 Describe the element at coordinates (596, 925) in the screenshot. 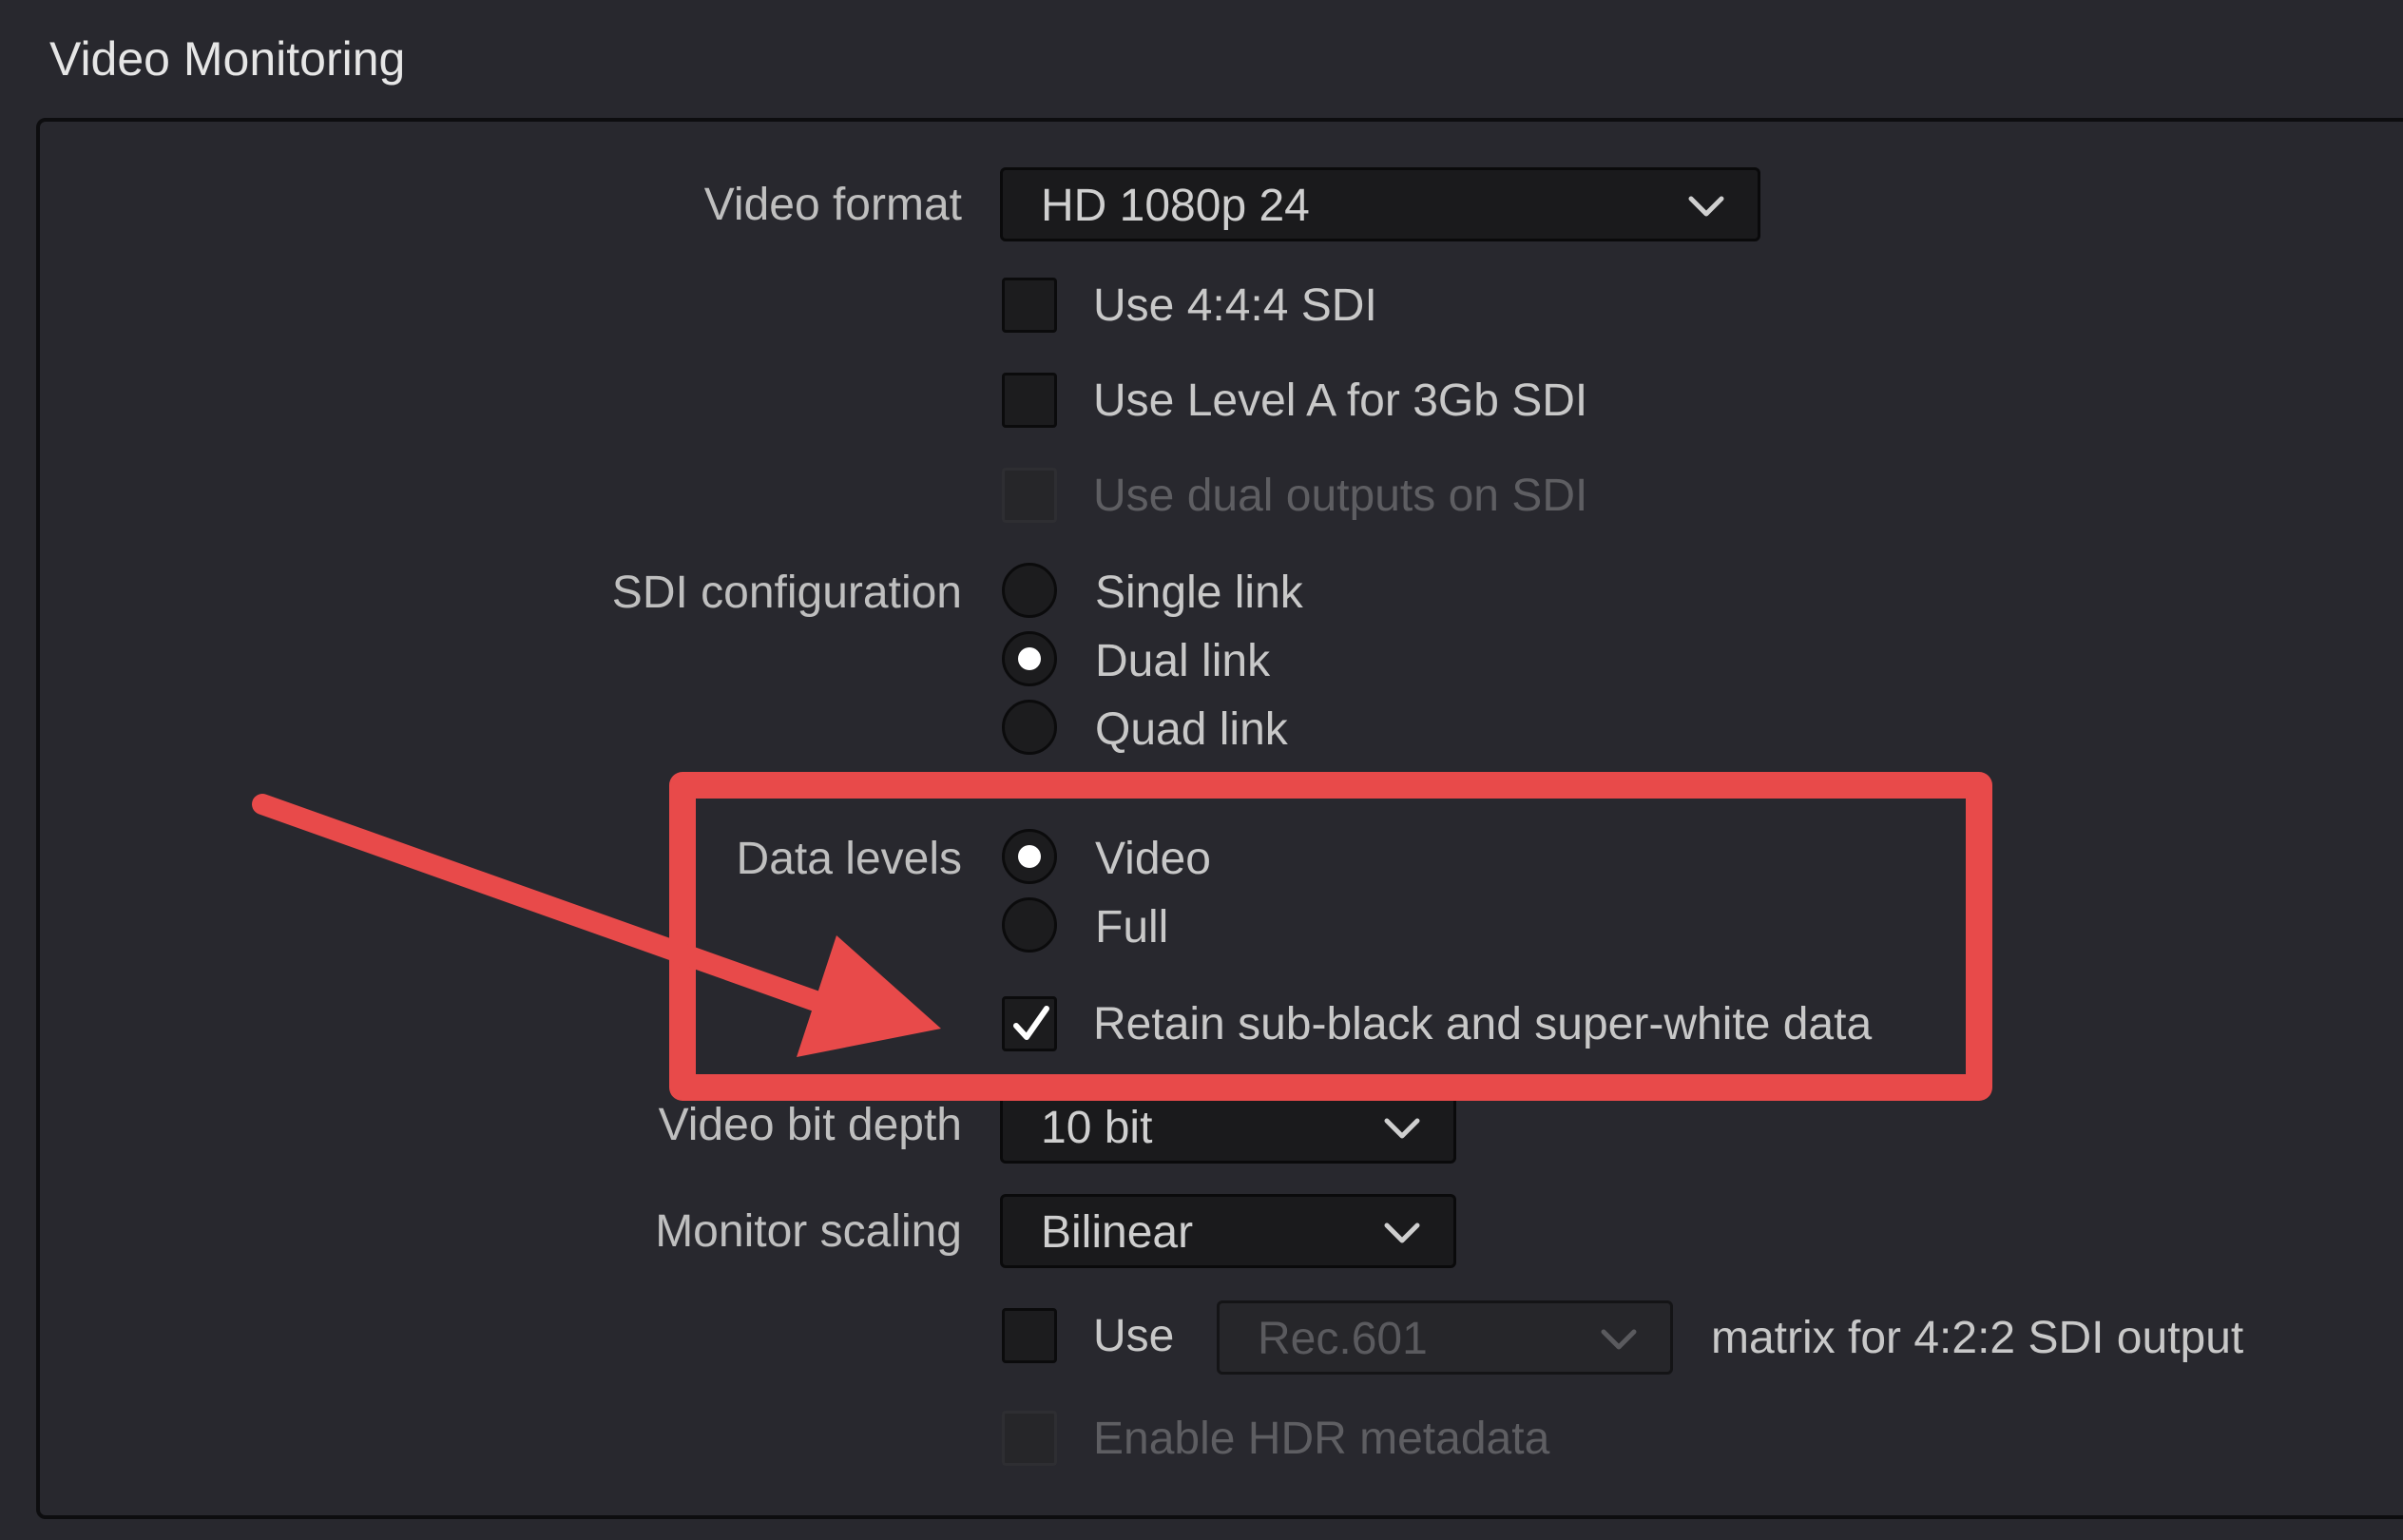

I see `annotation-arrow-icon` at that location.